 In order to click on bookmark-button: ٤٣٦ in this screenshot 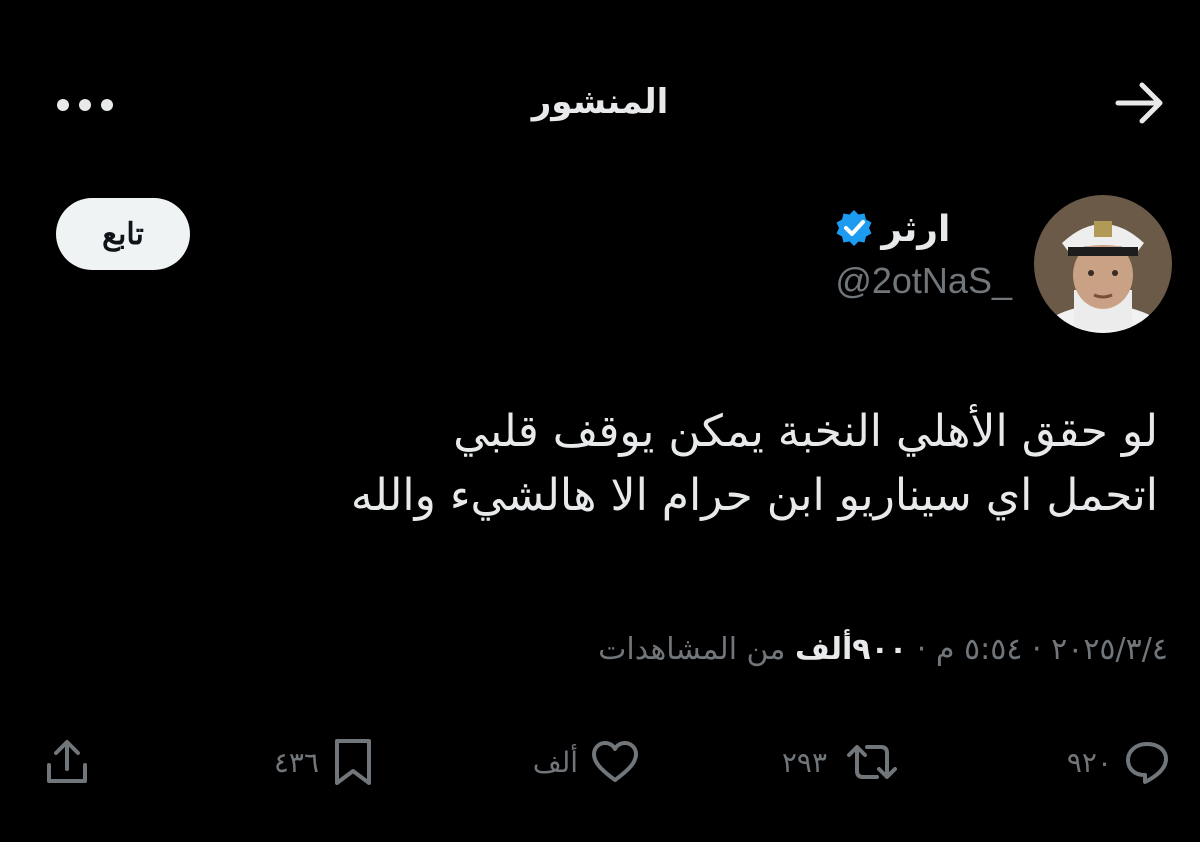, I will do `click(324, 762)`.